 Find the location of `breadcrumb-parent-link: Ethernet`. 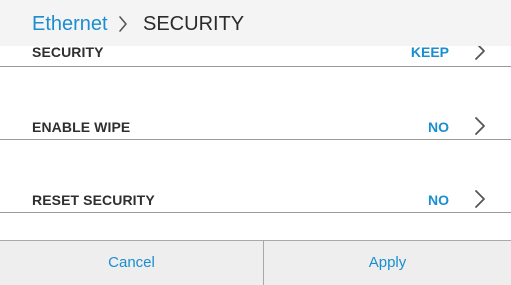

breadcrumb-parent-link: Ethernet is located at coordinates (70, 24).